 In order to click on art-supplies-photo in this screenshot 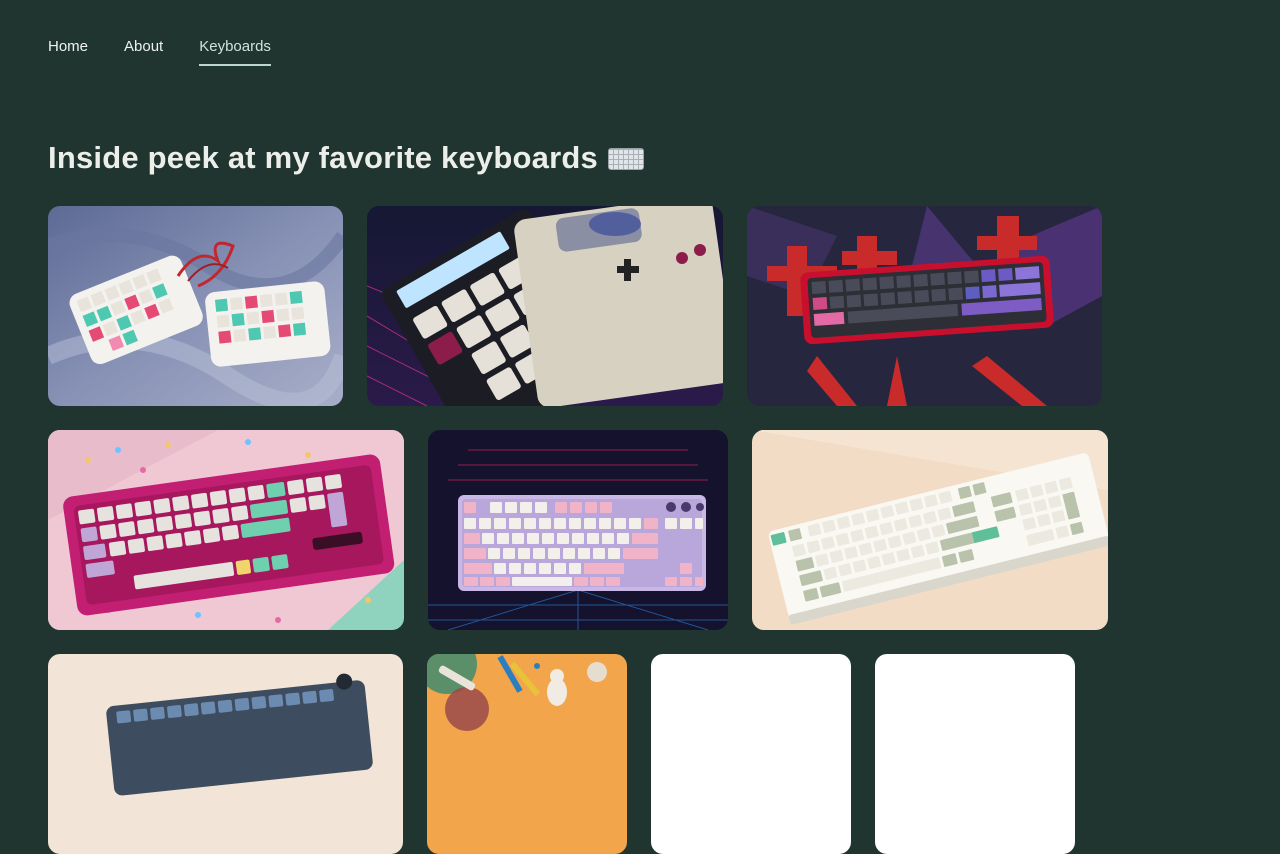, I will do `click(527, 754)`.